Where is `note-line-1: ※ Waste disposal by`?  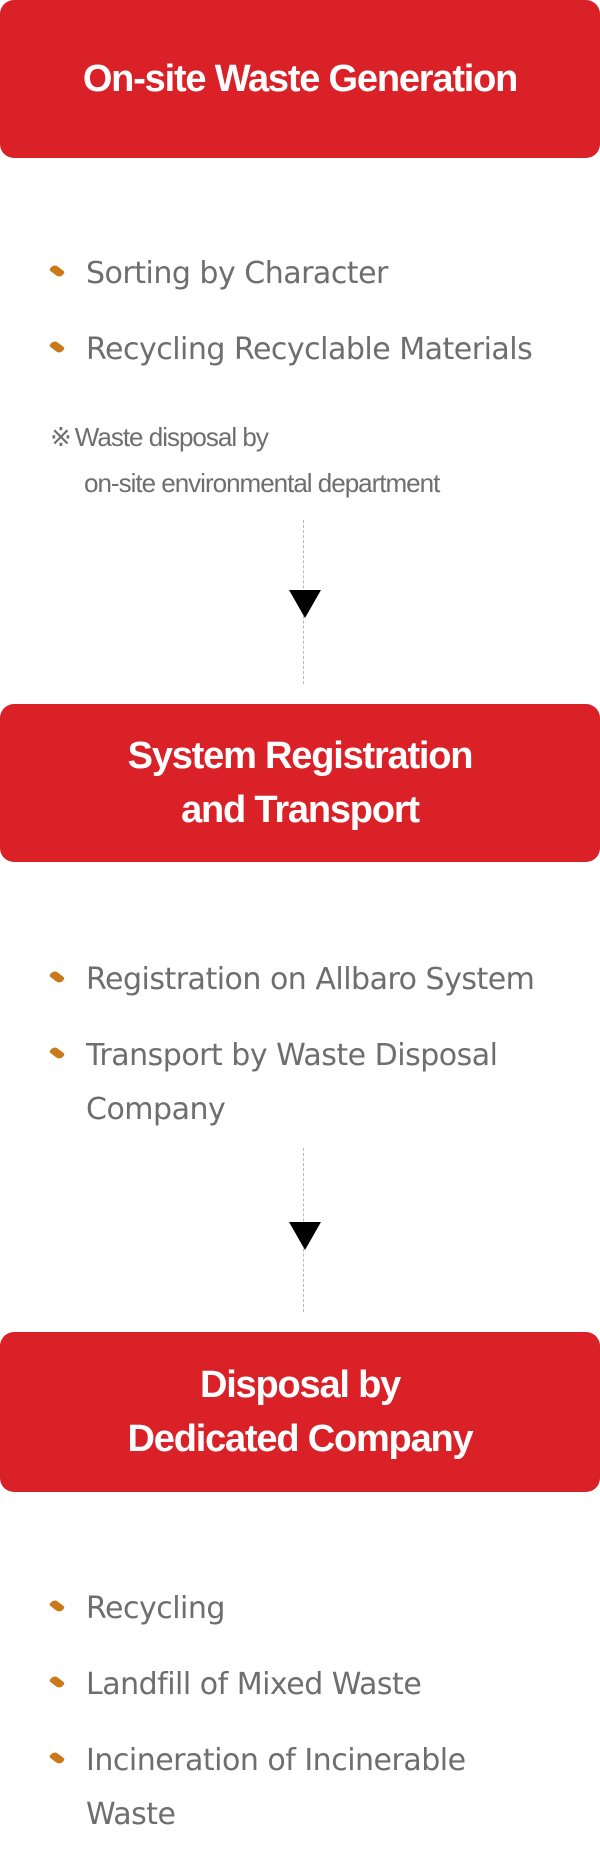
note-line-1: ※ Waste disposal by is located at coordinates (159, 437).